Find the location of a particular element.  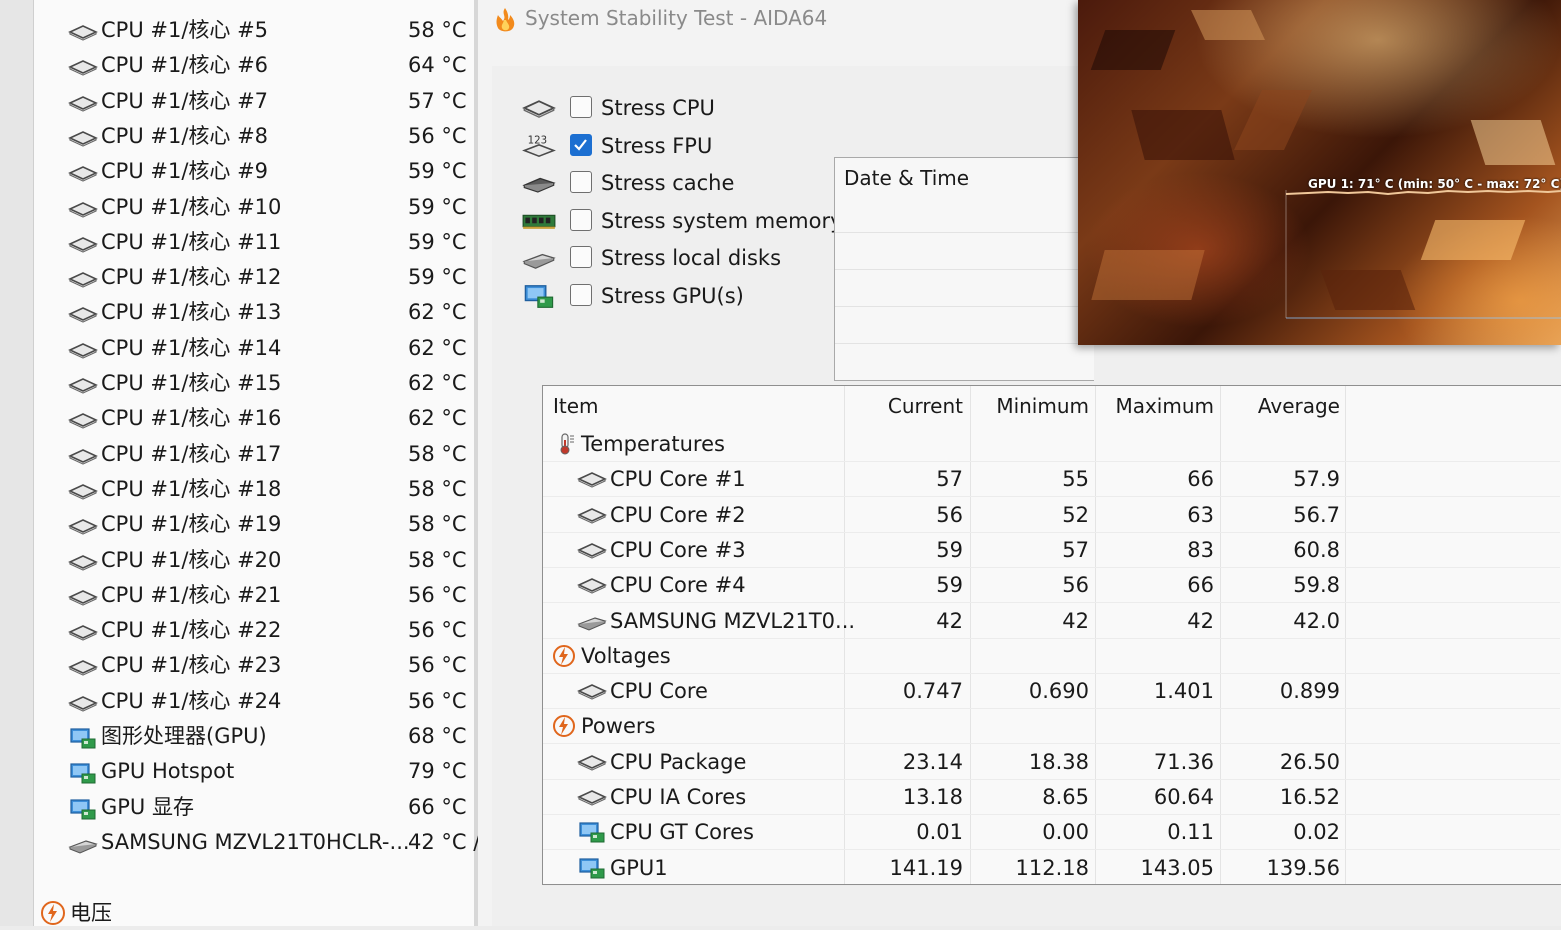

item-label: CPU Core is located at coordinates (659, 691).